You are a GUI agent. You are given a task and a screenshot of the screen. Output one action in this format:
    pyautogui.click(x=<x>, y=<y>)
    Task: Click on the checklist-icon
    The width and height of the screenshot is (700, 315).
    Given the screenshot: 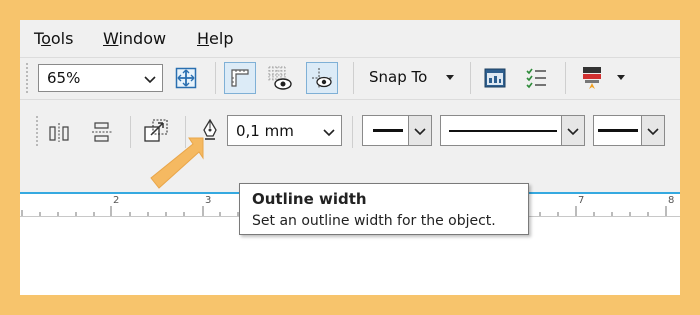 What is the action you would take?
    pyautogui.click(x=537, y=78)
    